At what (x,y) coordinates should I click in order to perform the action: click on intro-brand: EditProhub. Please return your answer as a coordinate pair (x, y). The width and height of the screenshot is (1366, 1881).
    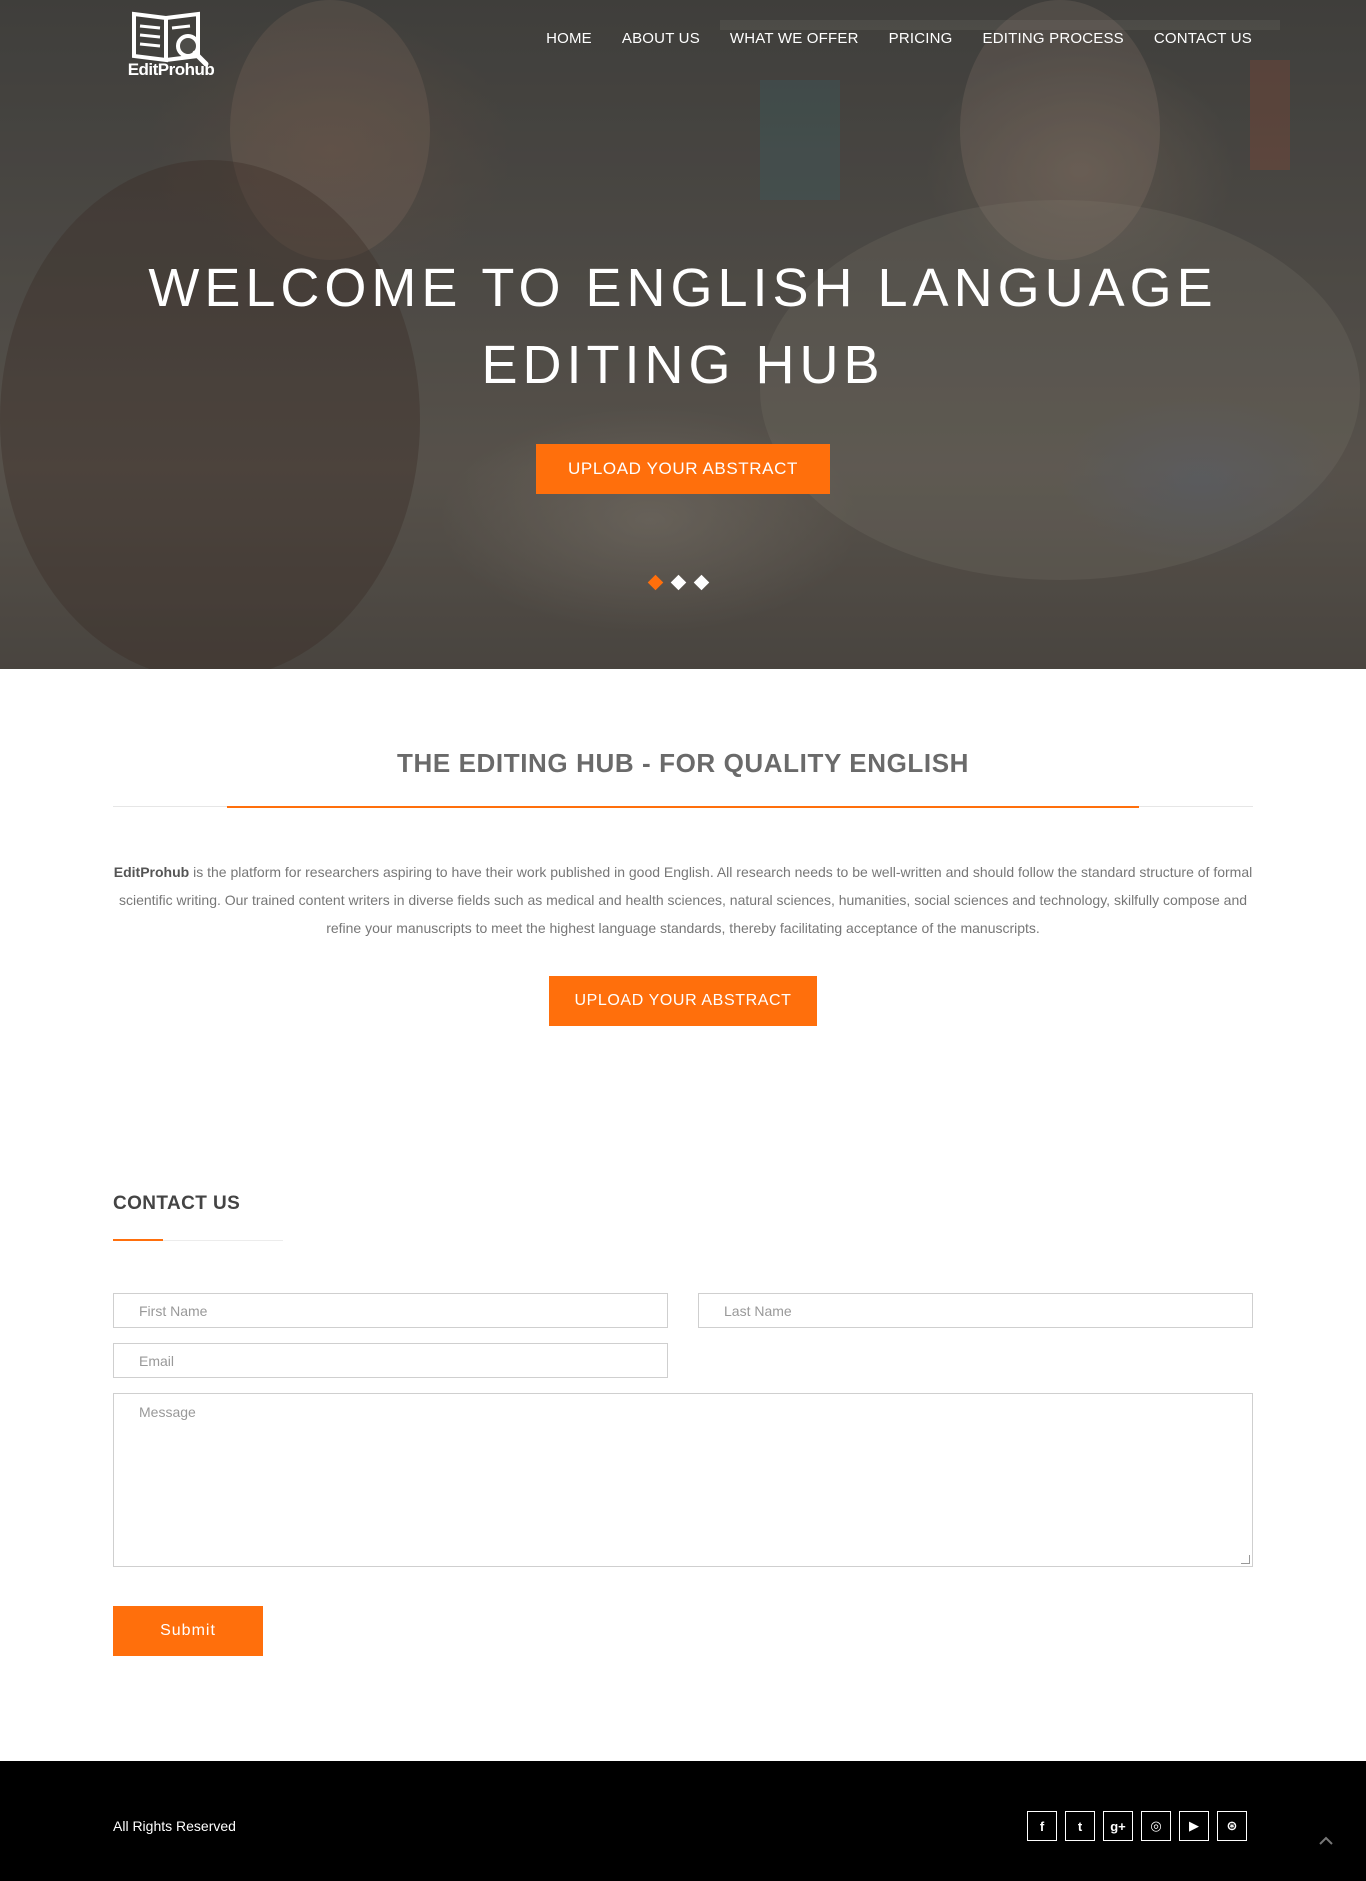
    Looking at the image, I should click on (151, 872).